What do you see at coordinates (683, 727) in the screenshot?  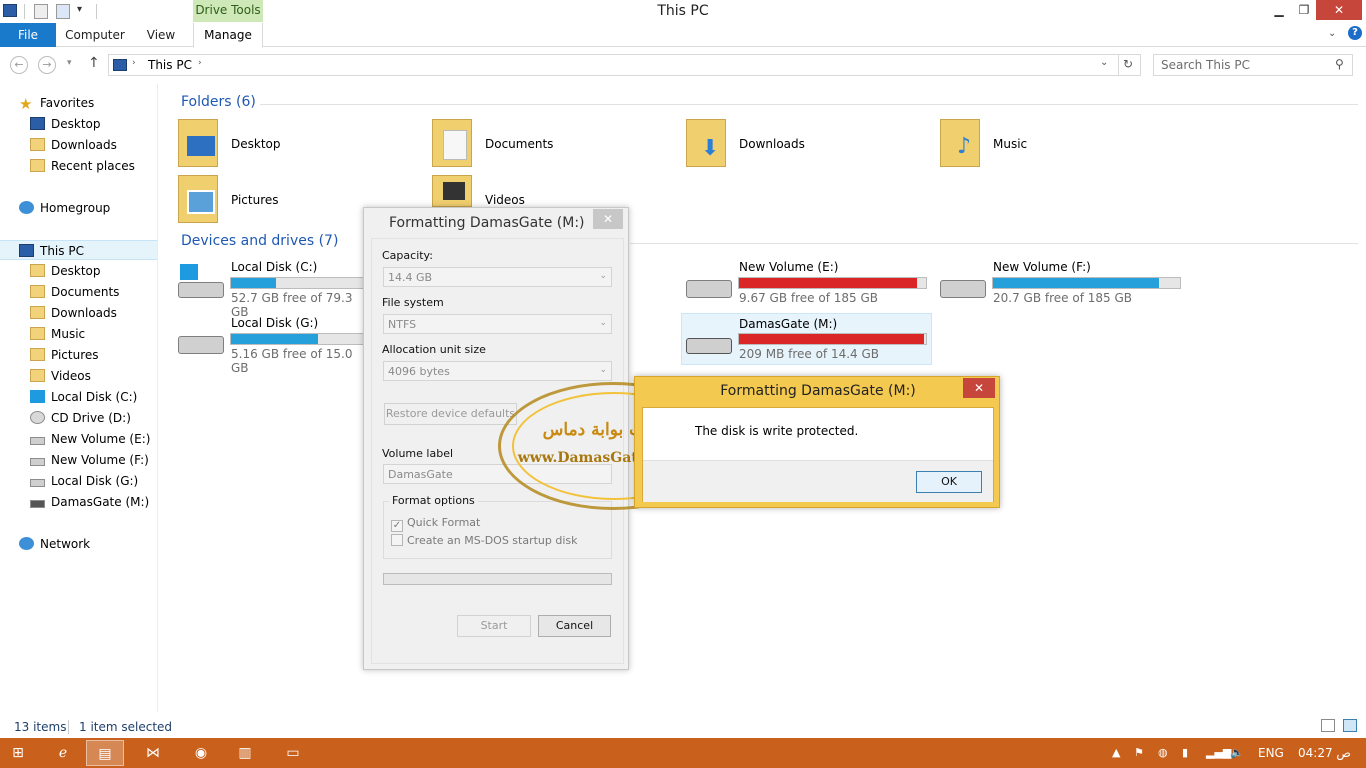 I see `status-bar: 13 items 1 item selected` at bounding box center [683, 727].